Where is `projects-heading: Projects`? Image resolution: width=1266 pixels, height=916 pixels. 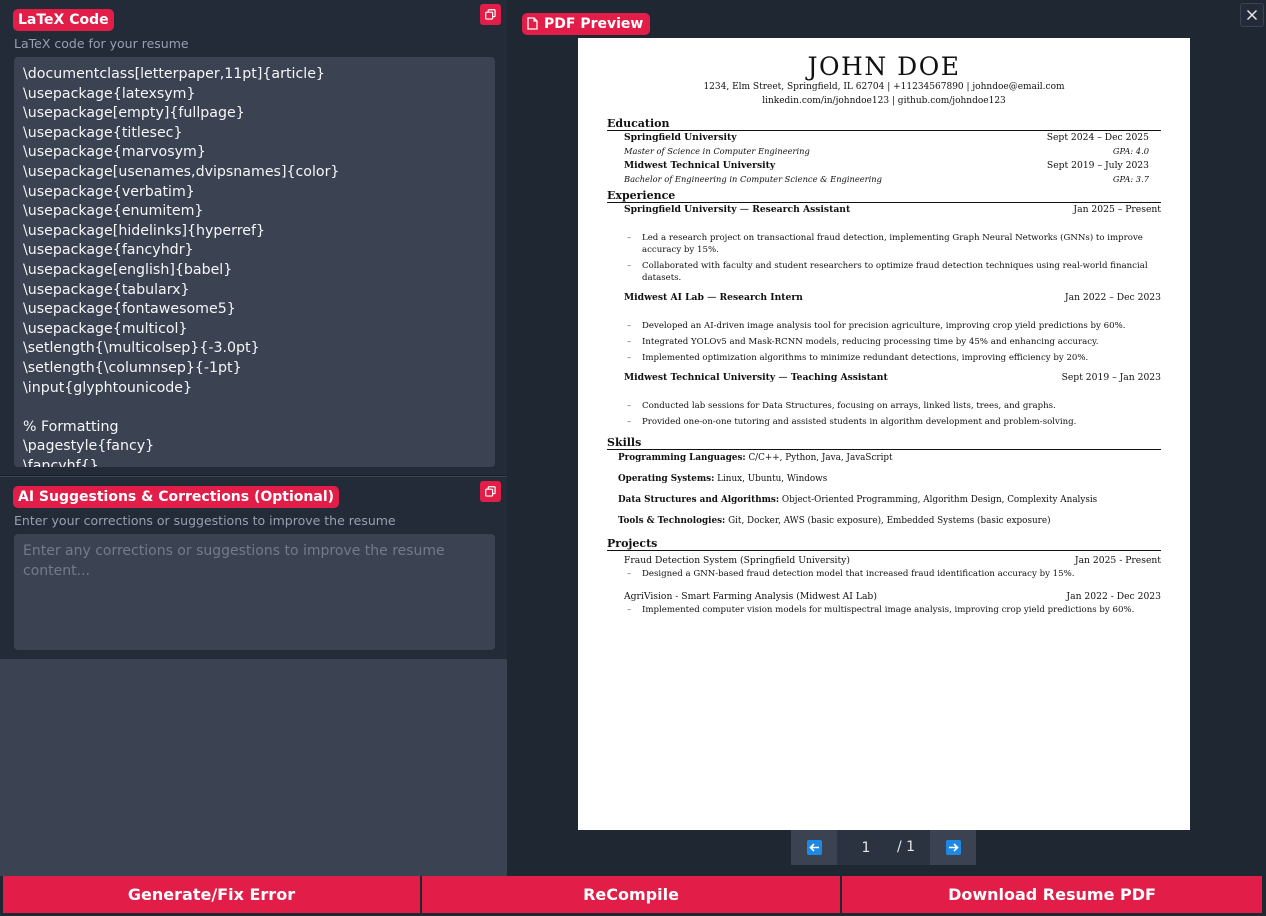
projects-heading: Projects is located at coordinates (884, 544).